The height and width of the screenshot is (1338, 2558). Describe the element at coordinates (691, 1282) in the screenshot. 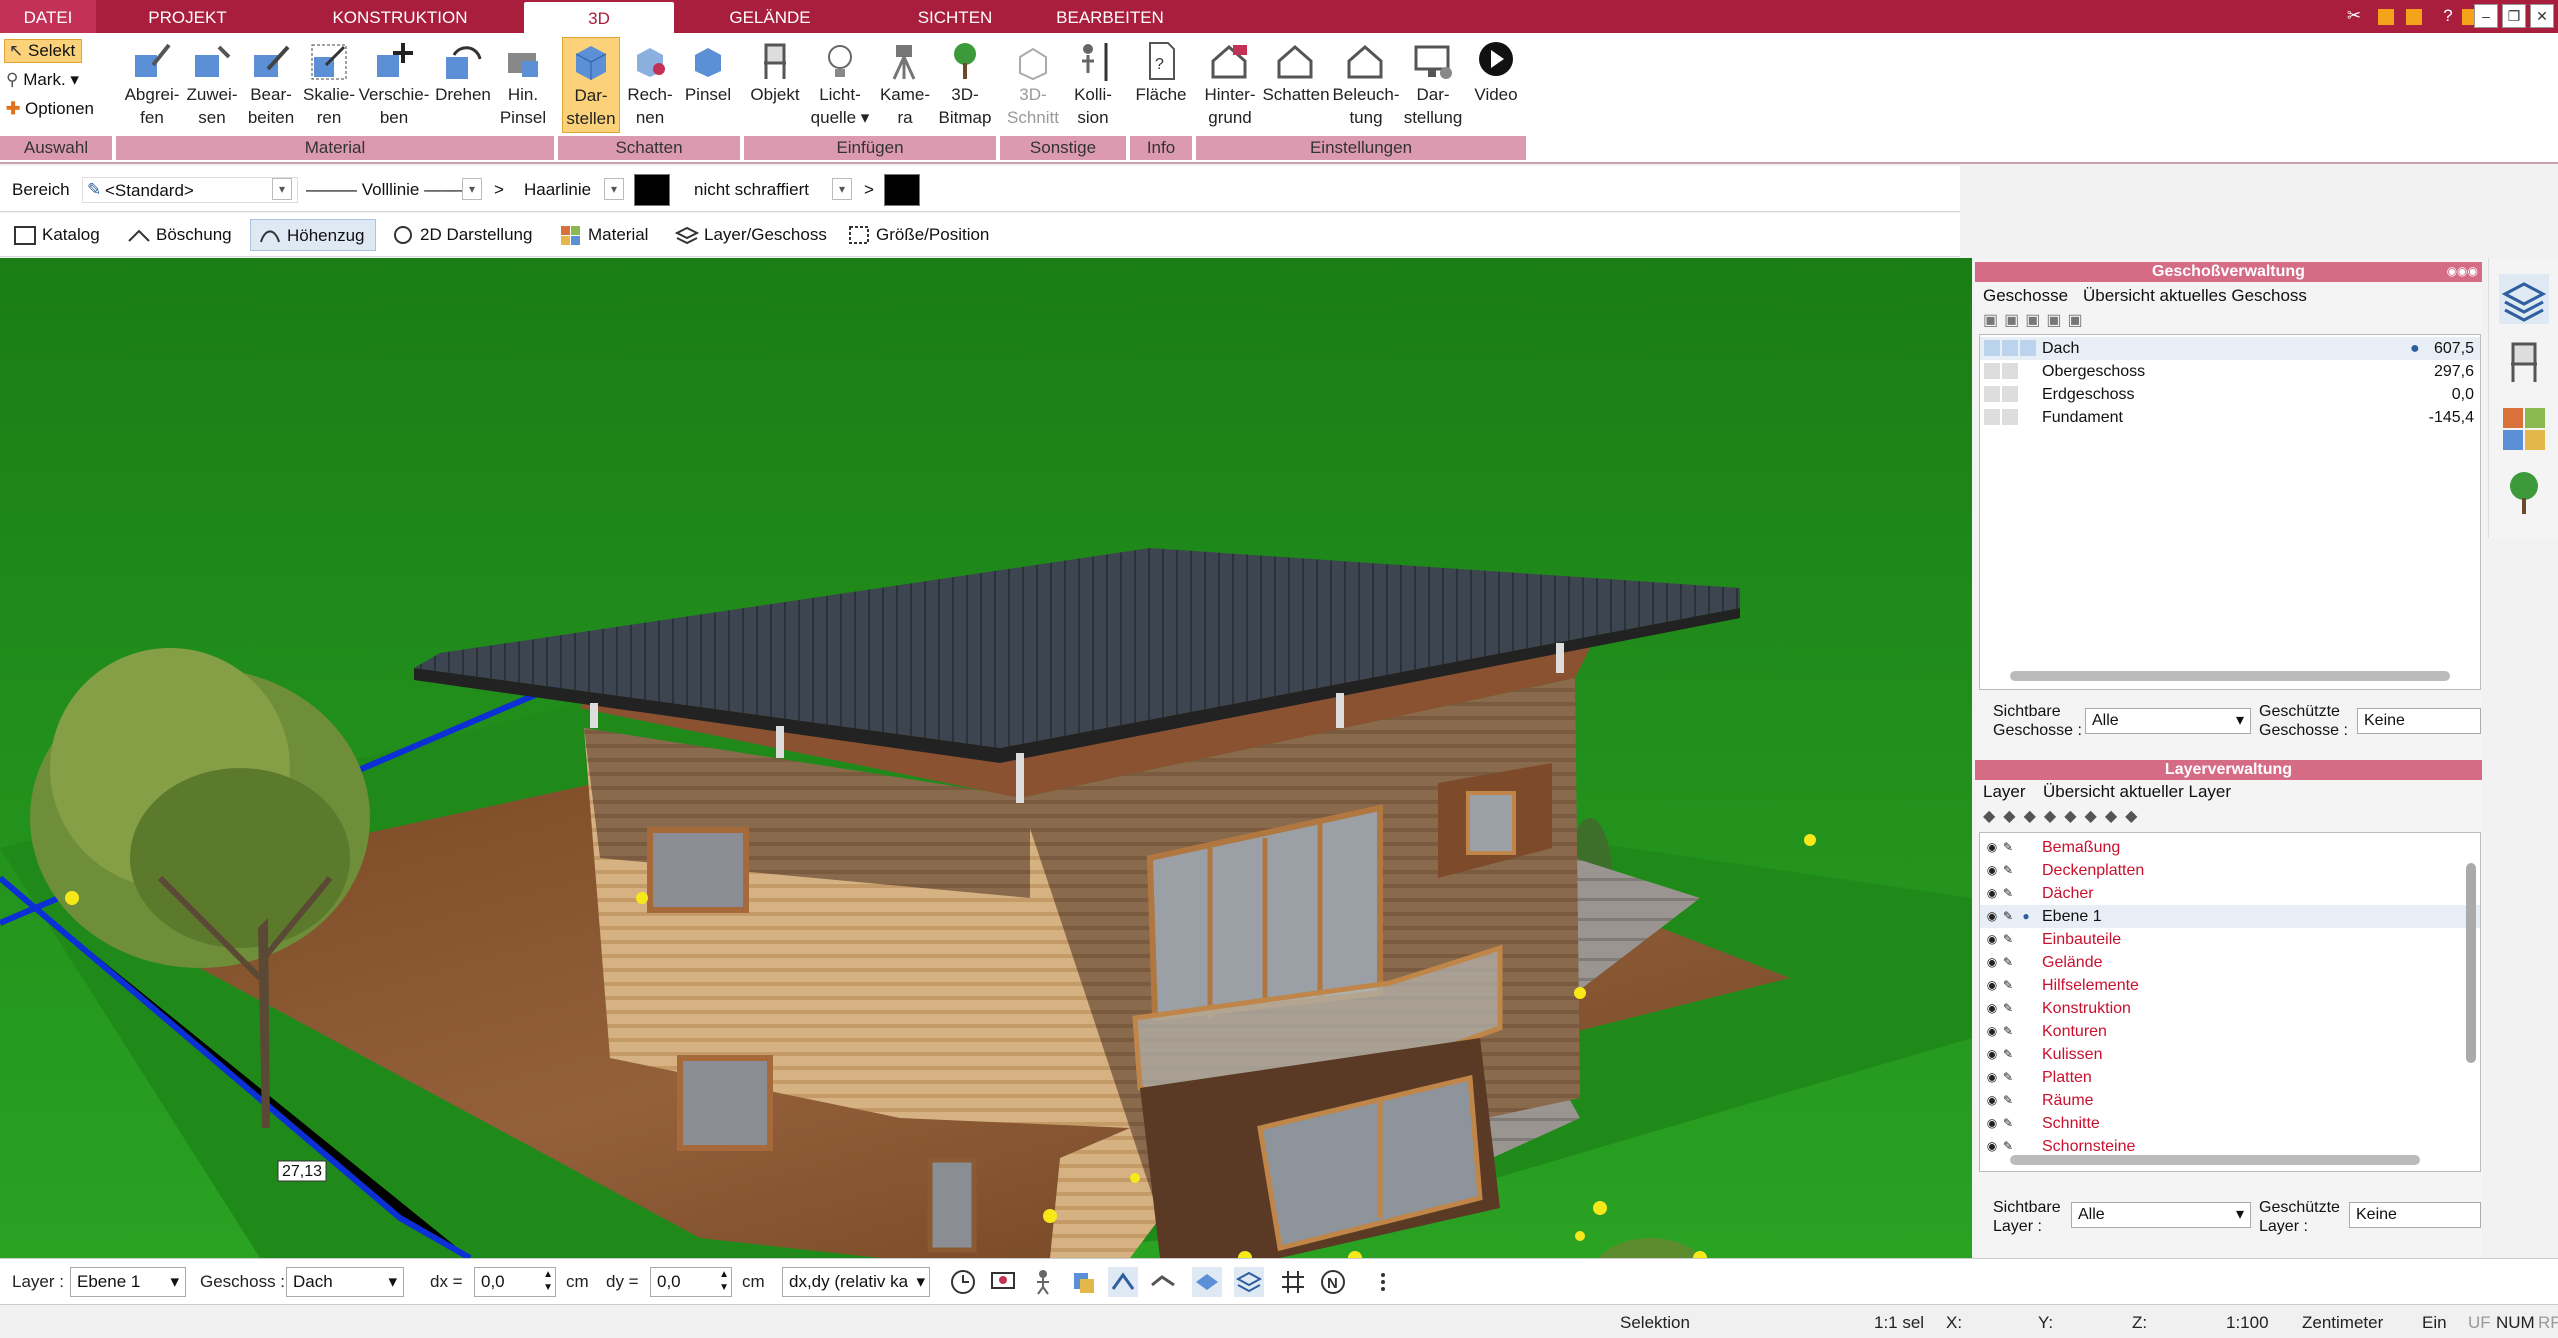

I see `dy-input: 0,0 ▲ ▼` at that location.